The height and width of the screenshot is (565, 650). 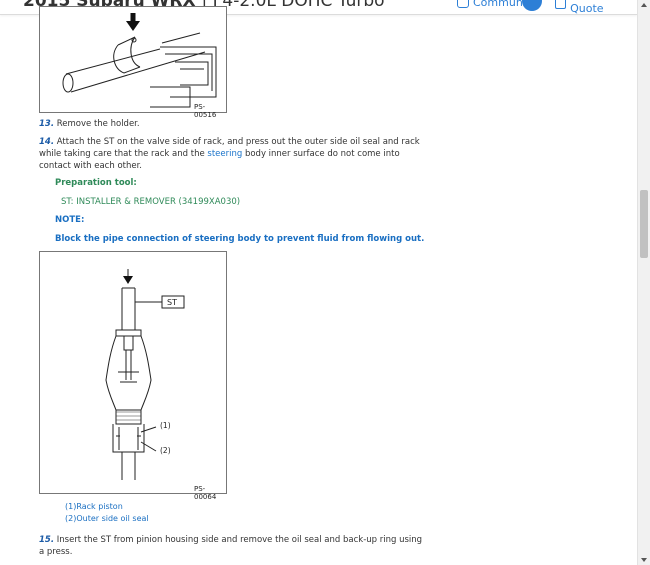 I want to click on rack-press-drawing, so click(x=145, y=374).